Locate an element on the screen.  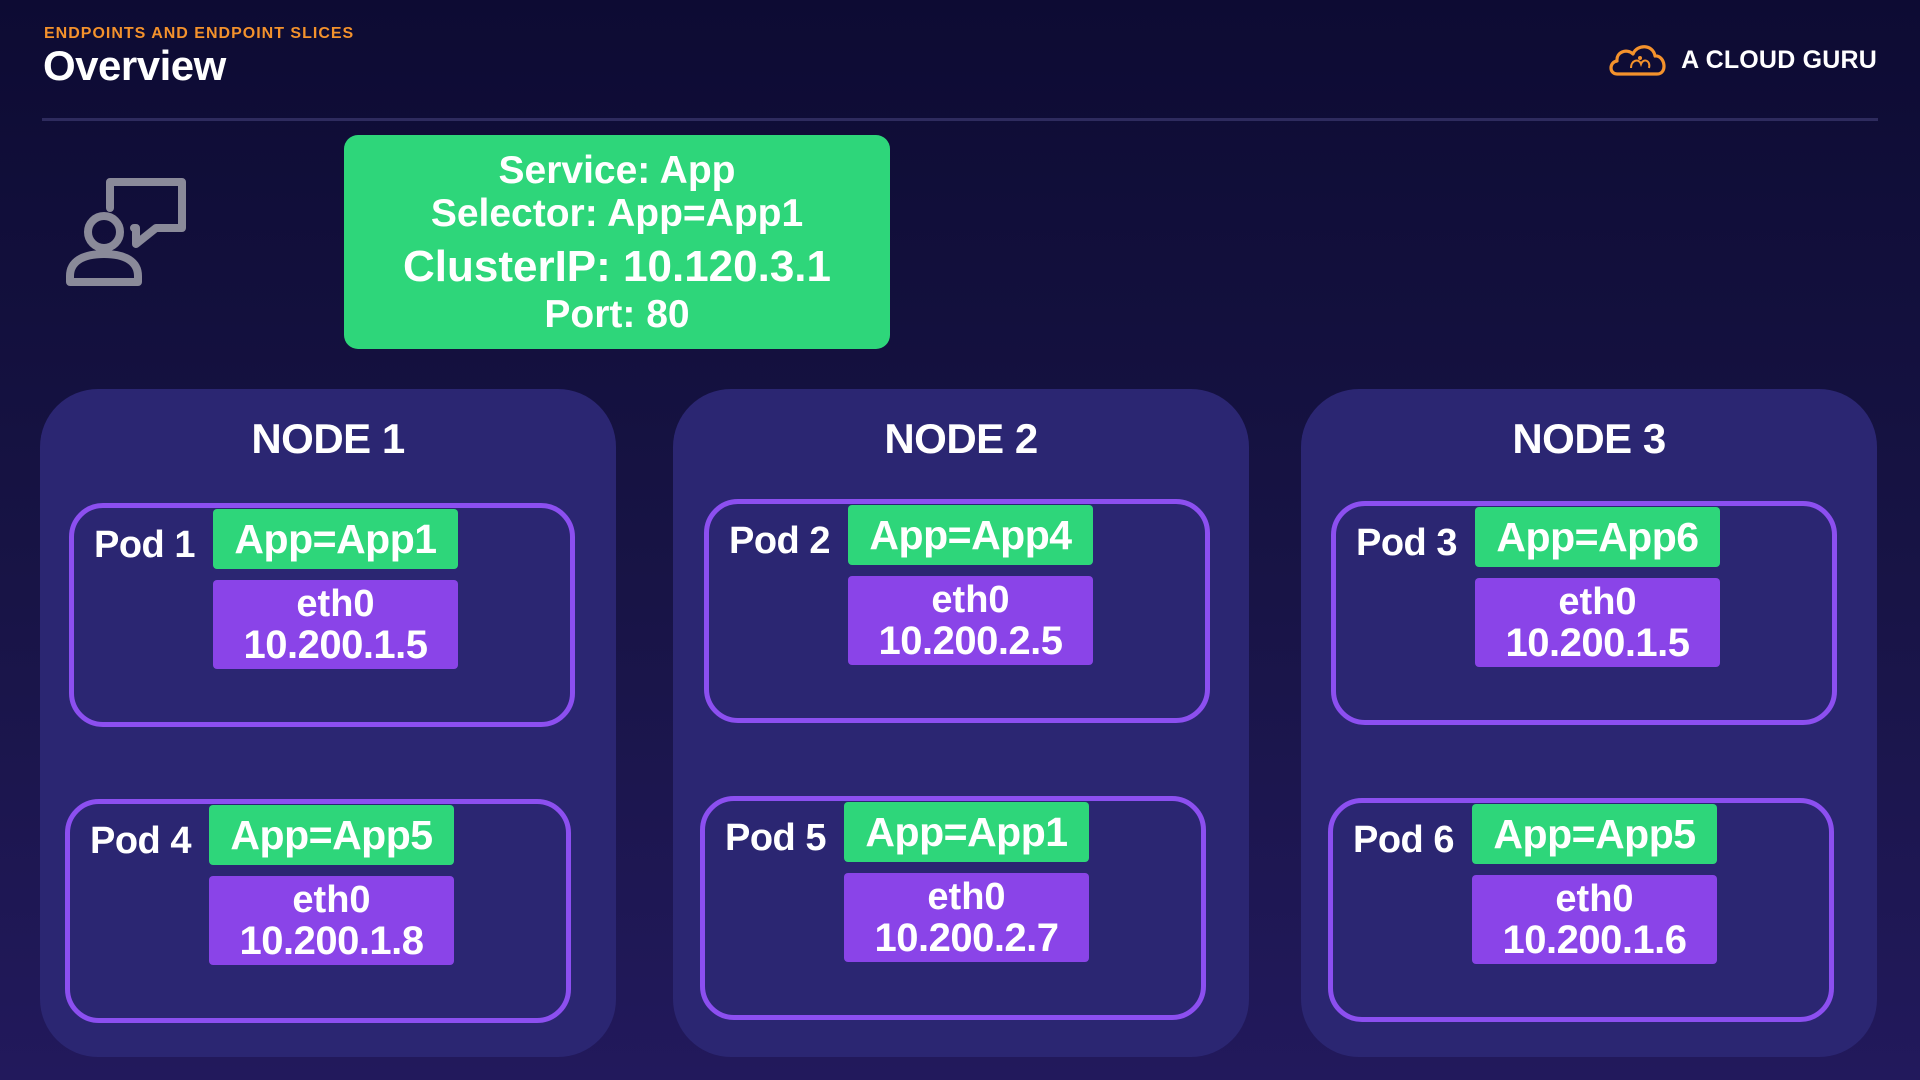
interface-ip: 10.200.2.5 is located at coordinates (970, 640).